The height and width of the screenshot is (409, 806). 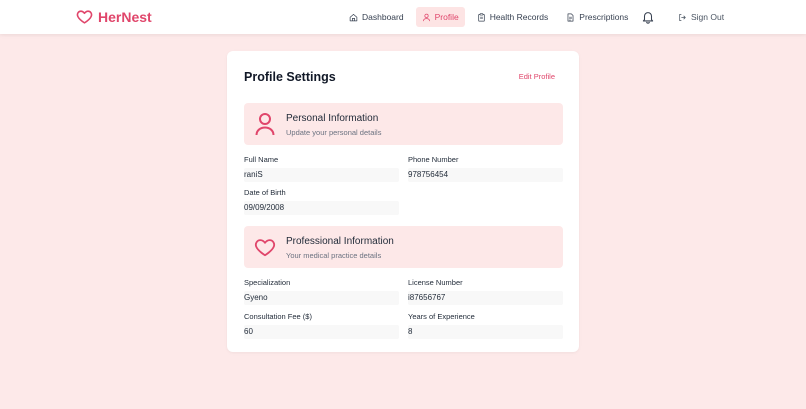 I want to click on brand-name: HerNest, so click(x=125, y=16).